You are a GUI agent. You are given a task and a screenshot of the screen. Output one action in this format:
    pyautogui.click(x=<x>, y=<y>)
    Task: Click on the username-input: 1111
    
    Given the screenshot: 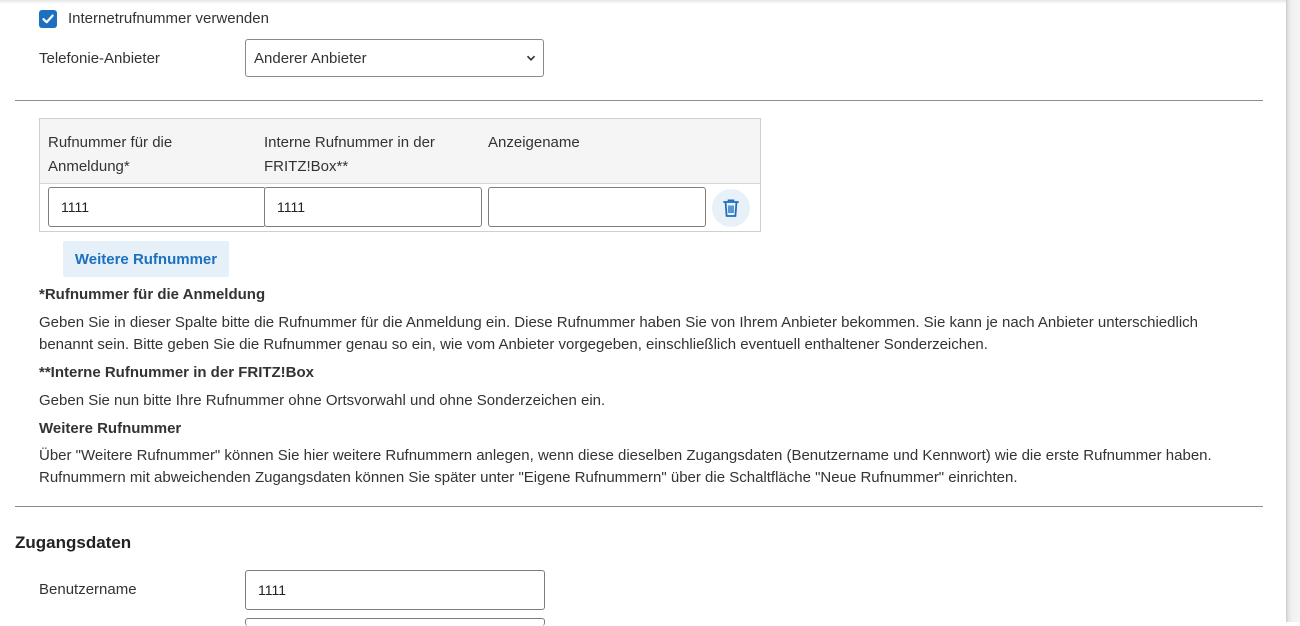 What is the action you would take?
    pyautogui.click(x=395, y=590)
    